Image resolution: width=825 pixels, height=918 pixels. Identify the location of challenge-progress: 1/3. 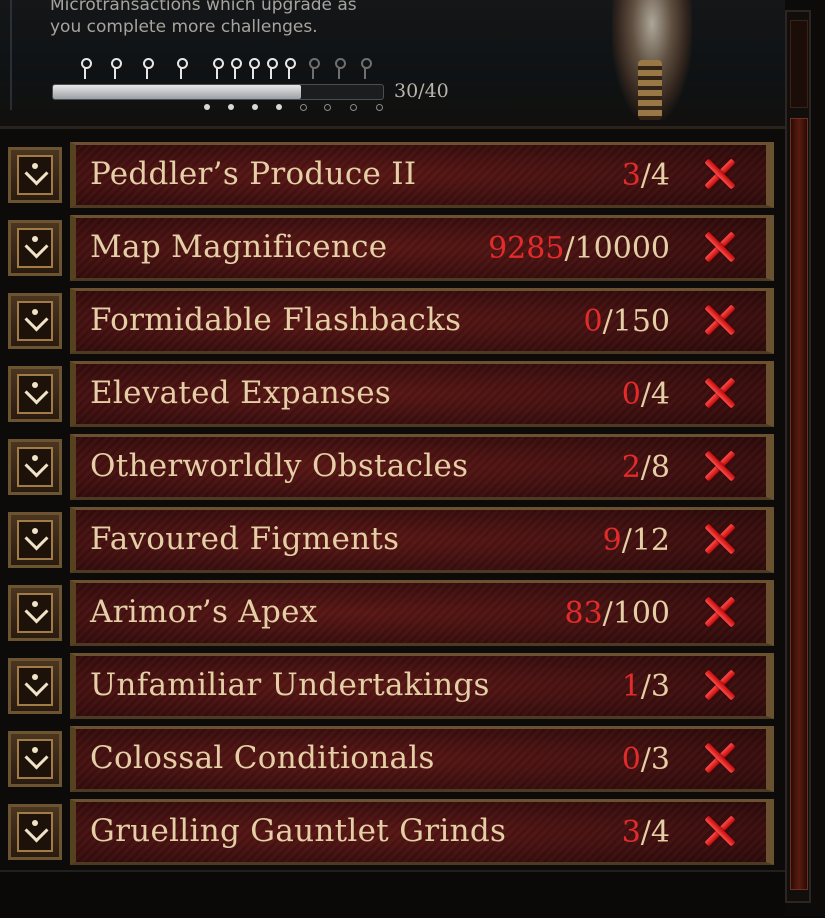
(646, 686).